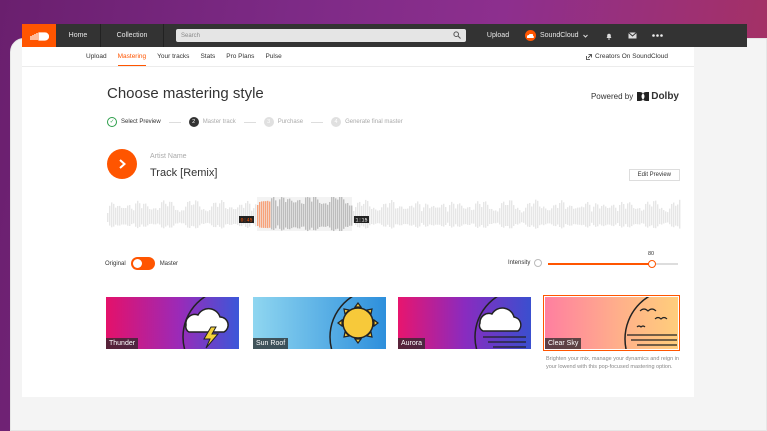 This screenshot has height=431, width=767. Describe the element at coordinates (530, 35) in the screenshot. I see `cloud-icon` at that location.